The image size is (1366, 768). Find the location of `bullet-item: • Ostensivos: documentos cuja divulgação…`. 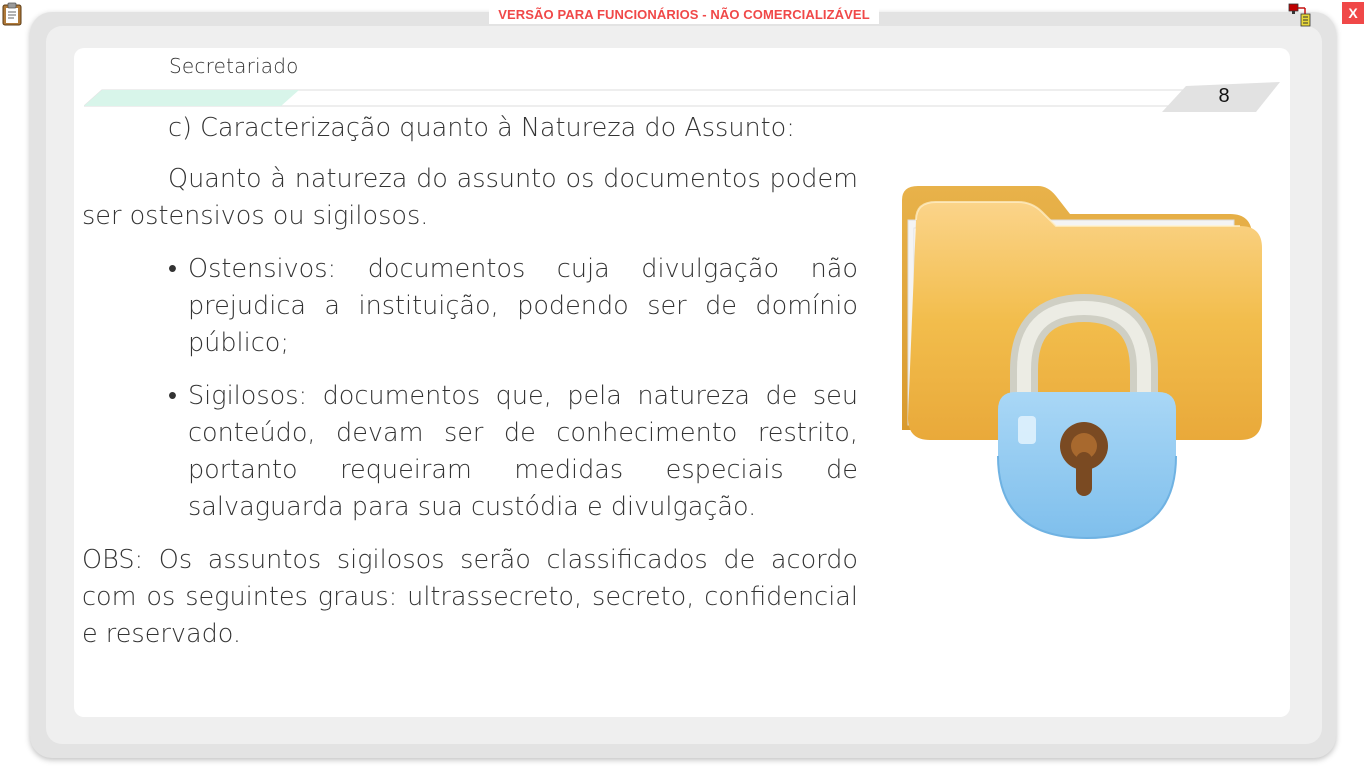

bullet-item: • Ostensivos: documentos cuja divulgação… is located at coordinates (470, 306).